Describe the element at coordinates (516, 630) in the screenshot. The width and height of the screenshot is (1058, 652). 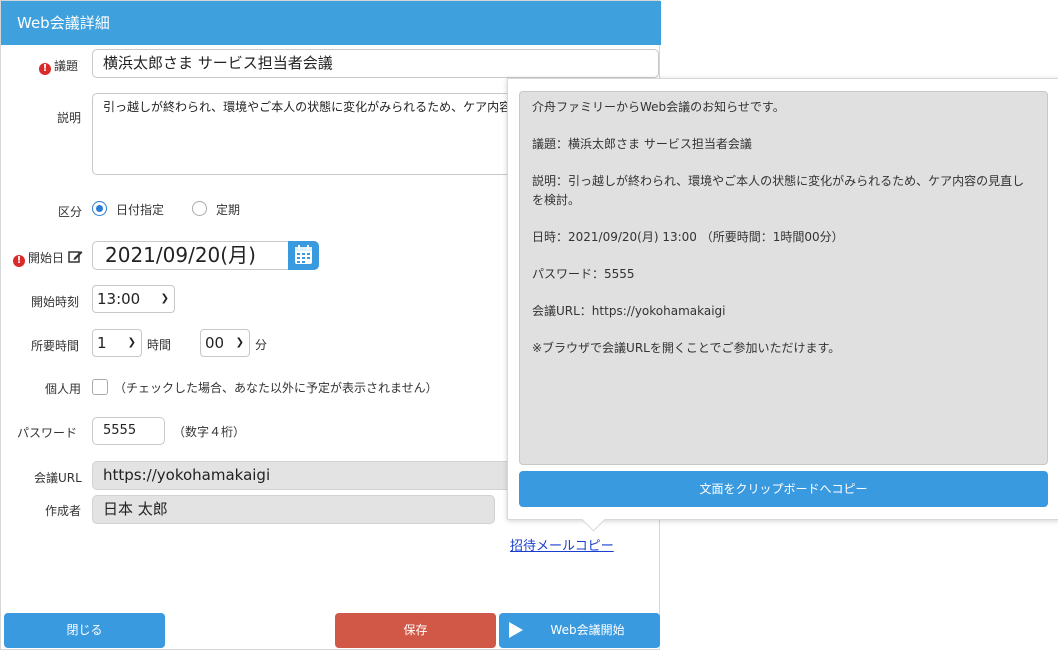
I see `play-icon` at that location.